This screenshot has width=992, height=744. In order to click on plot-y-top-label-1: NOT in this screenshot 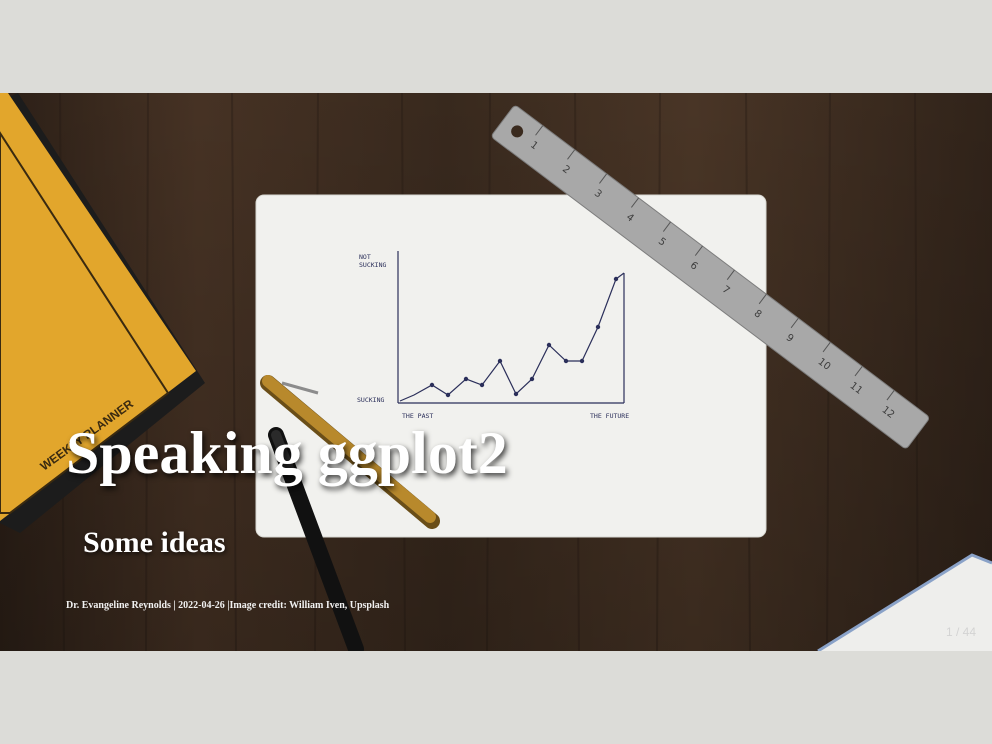, I will do `click(365, 257)`.